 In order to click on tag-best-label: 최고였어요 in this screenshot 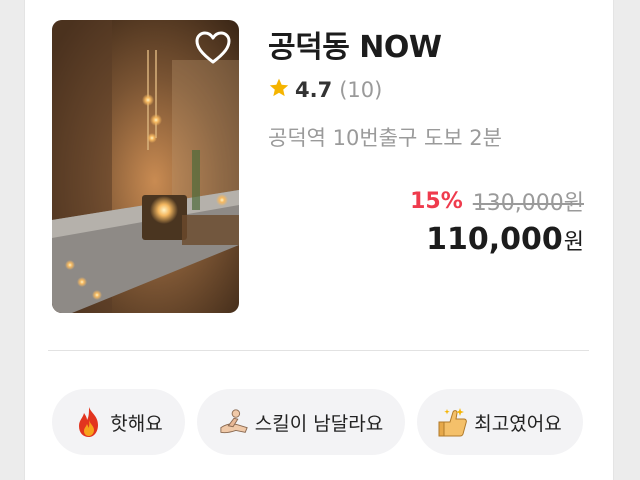, I will do `click(518, 423)`.